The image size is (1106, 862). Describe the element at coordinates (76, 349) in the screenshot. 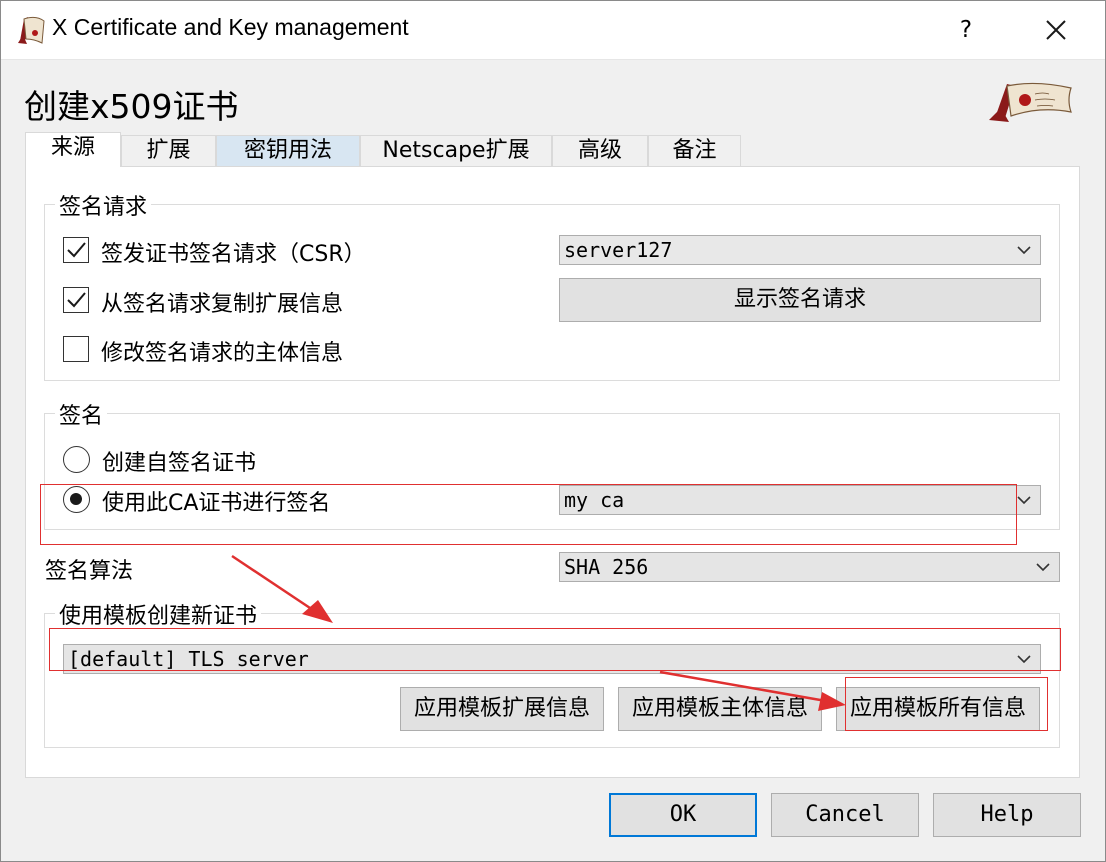

I see `modify-subject-checkbox` at that location.